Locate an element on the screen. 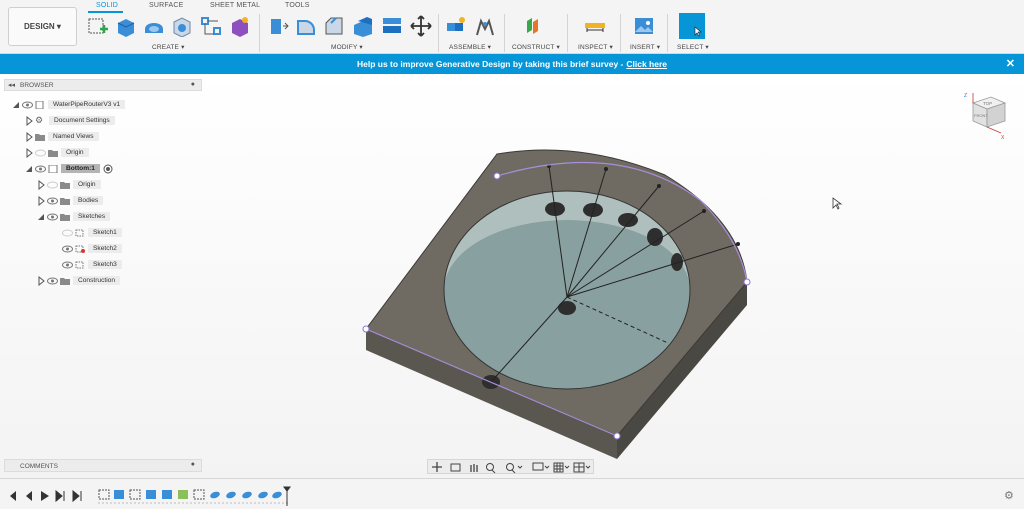 The width and height of the screenshot is (1024, 510). joint-icon is located at coordinates (485, 26).